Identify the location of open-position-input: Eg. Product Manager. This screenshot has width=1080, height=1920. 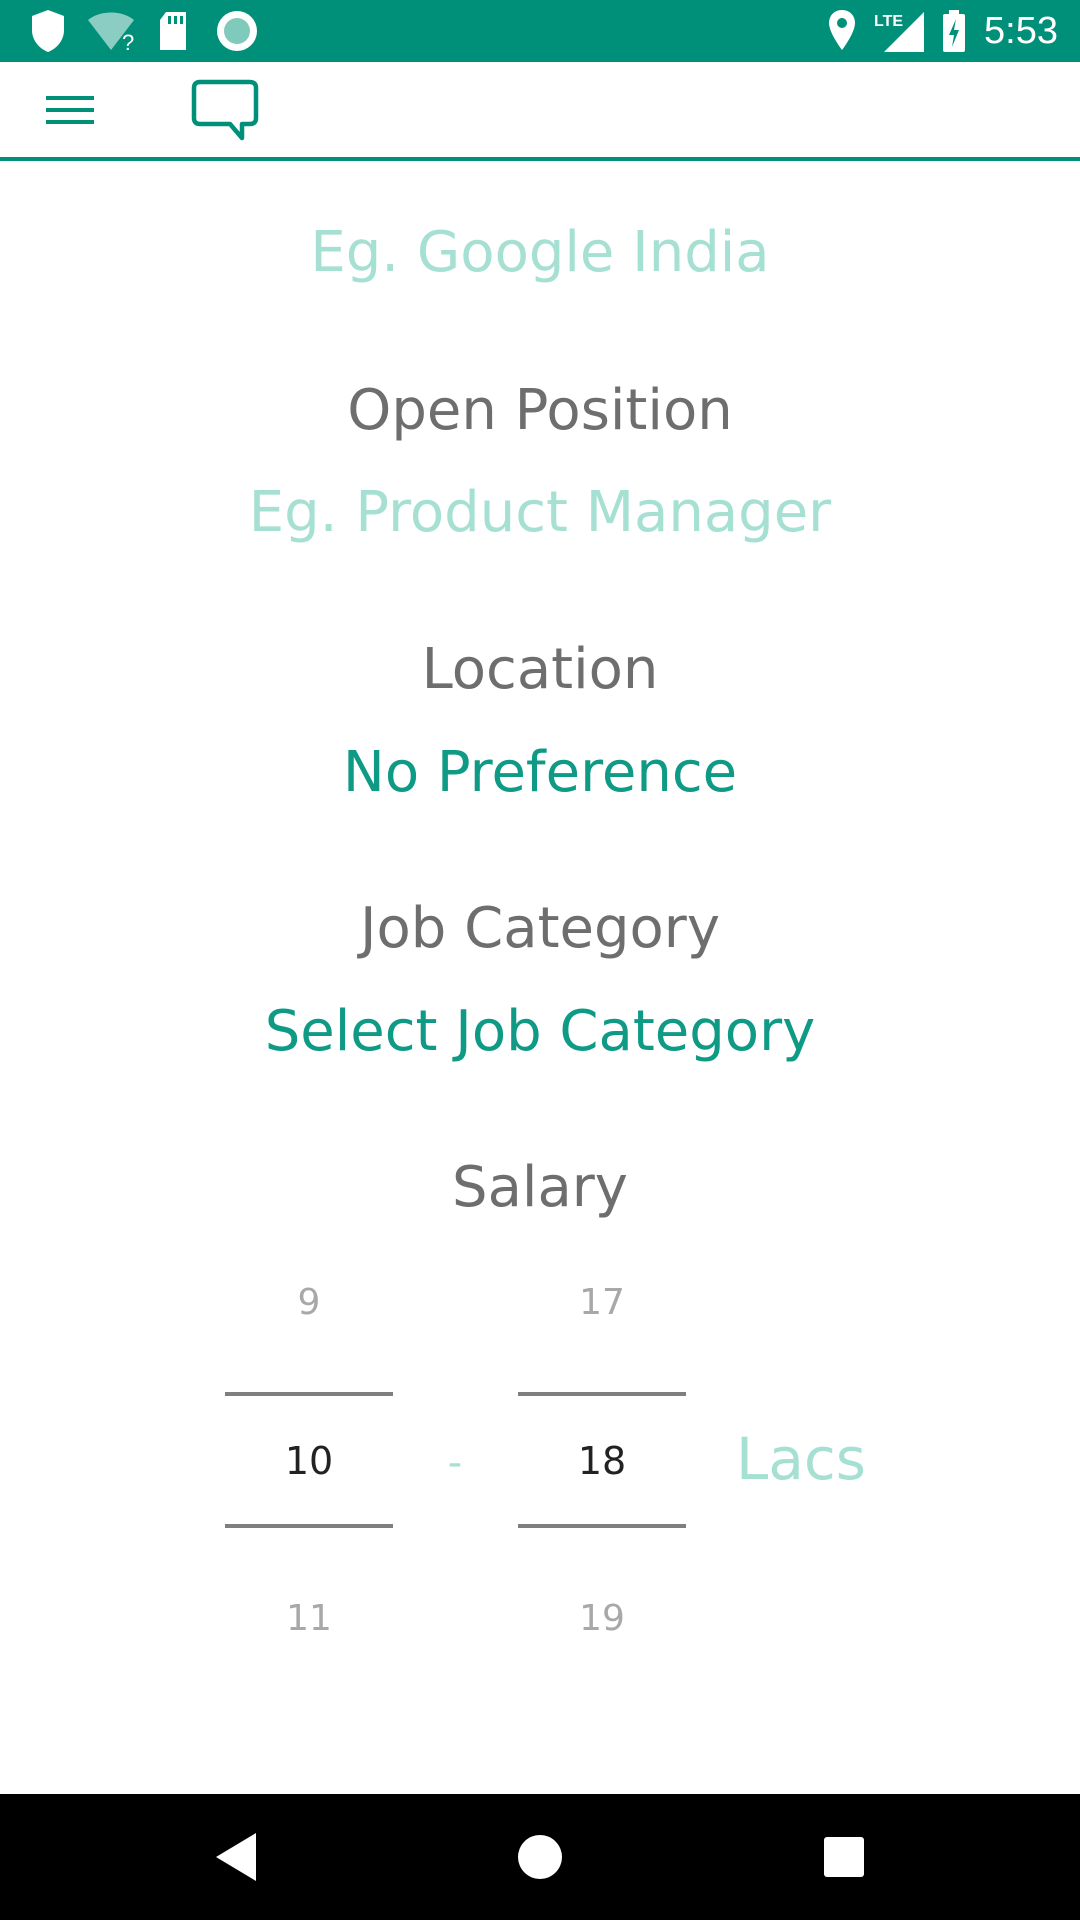
(540, 512).